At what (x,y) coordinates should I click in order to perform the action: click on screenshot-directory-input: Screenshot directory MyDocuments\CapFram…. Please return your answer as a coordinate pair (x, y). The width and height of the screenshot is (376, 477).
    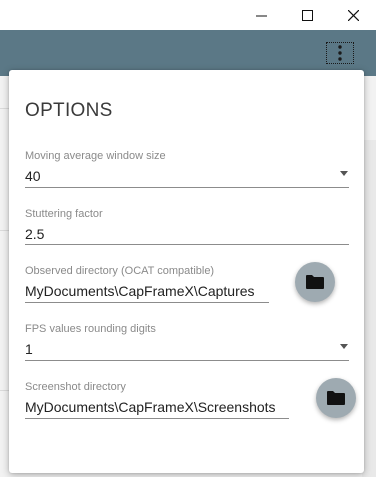
    Looking at the image, I should click on (160, 400).